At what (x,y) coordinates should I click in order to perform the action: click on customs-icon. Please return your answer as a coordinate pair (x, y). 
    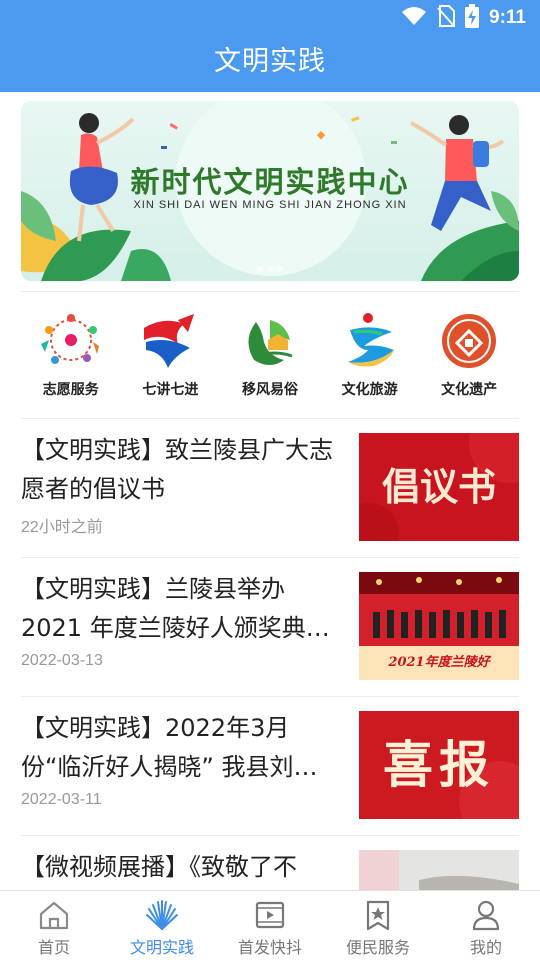
    Looking at the image, I should click on (270, 342).